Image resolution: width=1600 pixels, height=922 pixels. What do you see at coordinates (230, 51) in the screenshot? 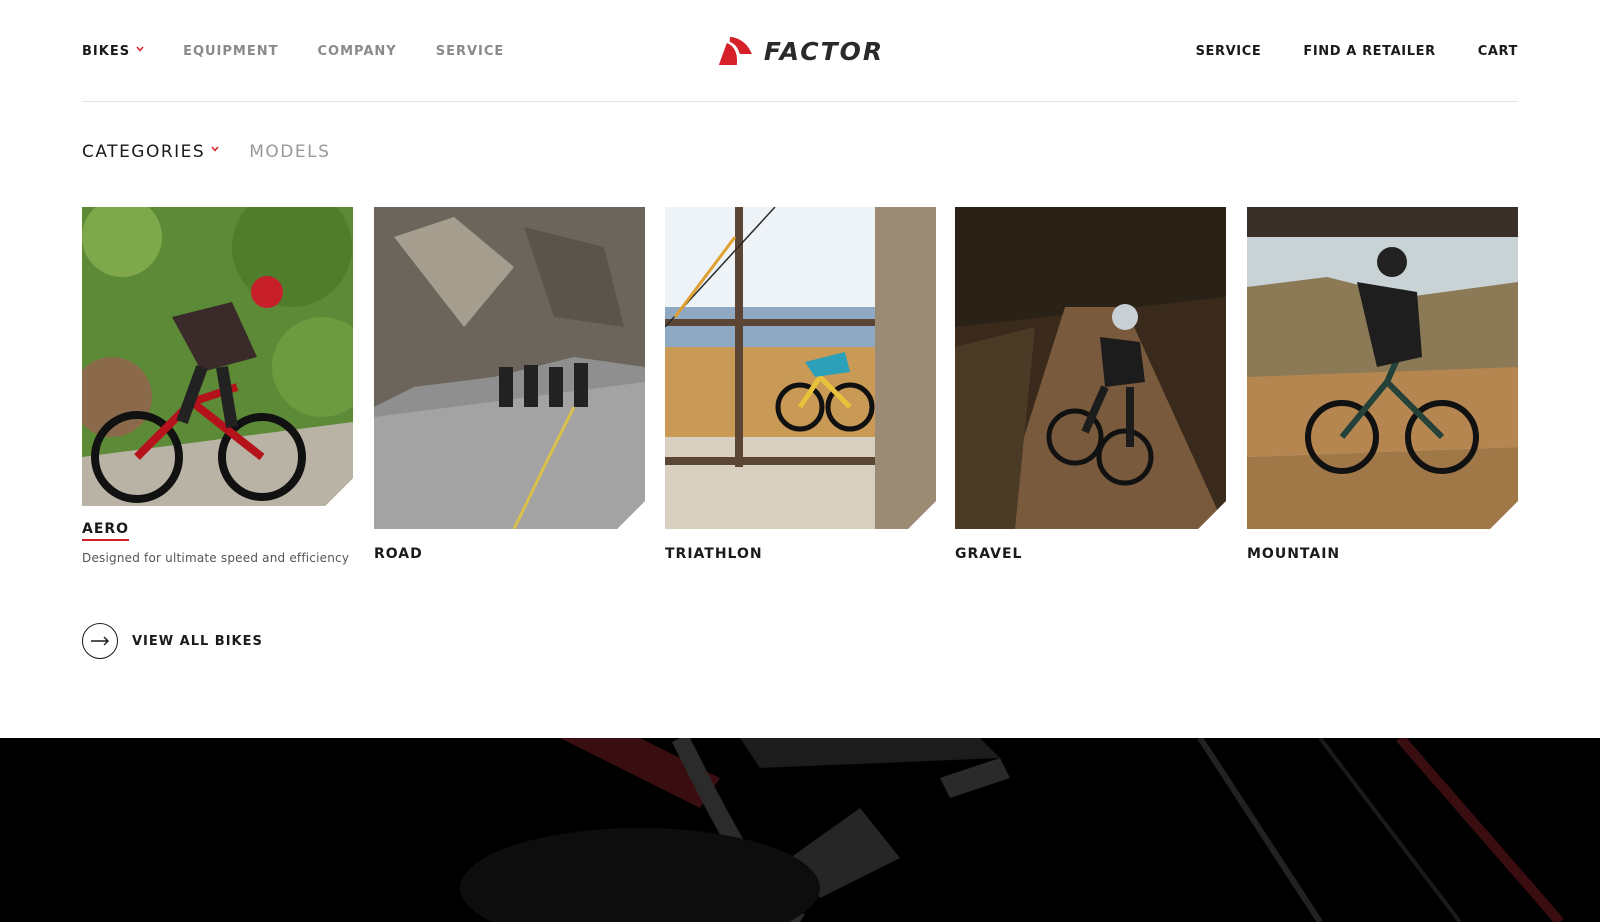
I see `nav-equipment: EQUIPMENT` at bounding box center [230, 51].